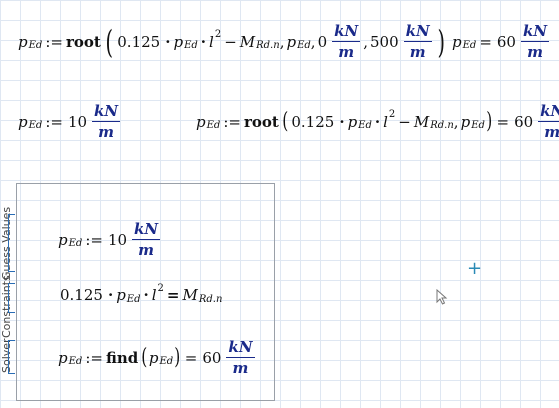 This screenshot has width=559, height=408. I want to click on solve-constraint: 0.125 · p Ed · l2 = M Rd.n, so click(140, 294).